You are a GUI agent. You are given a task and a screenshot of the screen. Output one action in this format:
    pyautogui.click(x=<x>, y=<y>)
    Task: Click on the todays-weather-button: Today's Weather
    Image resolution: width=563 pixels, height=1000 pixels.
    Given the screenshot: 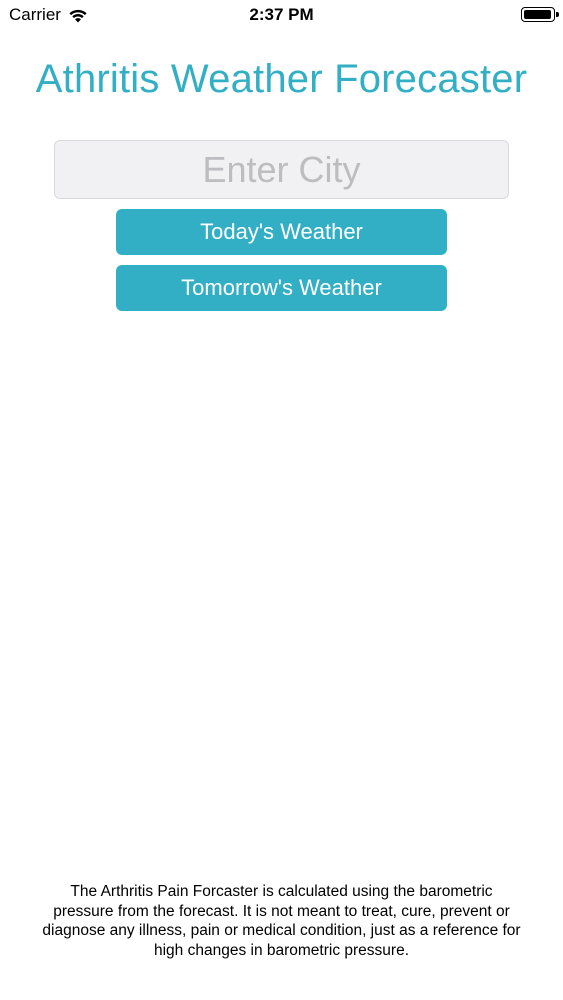 What is the action you would take?
    pyautogui.click(x=281, y=232)
    